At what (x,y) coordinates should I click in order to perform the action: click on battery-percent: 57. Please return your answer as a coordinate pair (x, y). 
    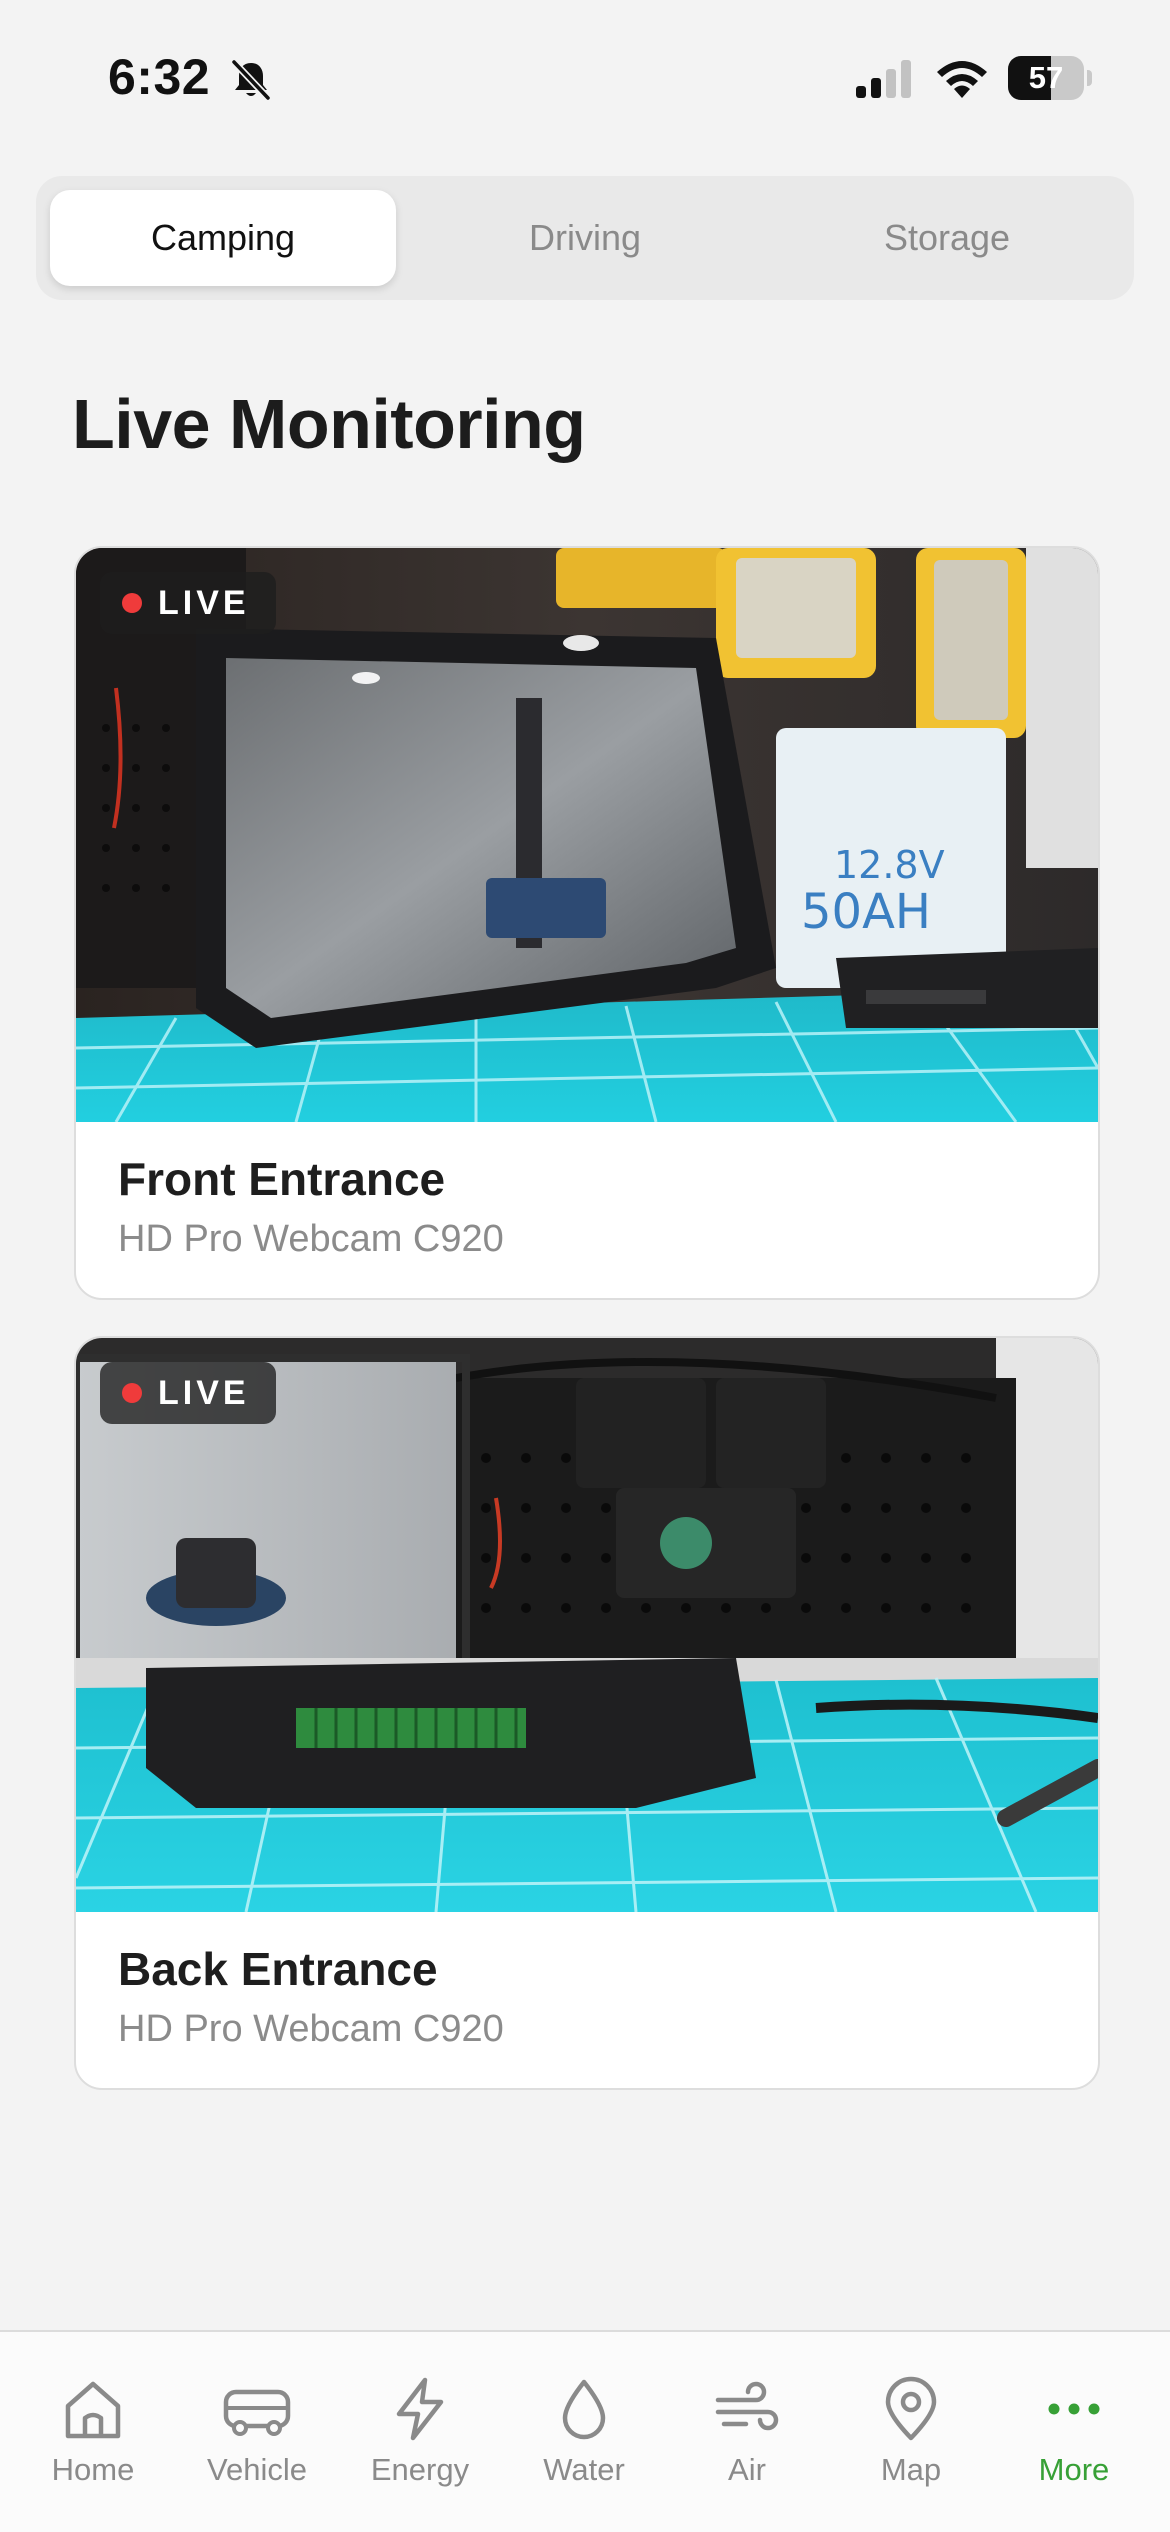
    Looking at the image, I should click on (1046, 77).